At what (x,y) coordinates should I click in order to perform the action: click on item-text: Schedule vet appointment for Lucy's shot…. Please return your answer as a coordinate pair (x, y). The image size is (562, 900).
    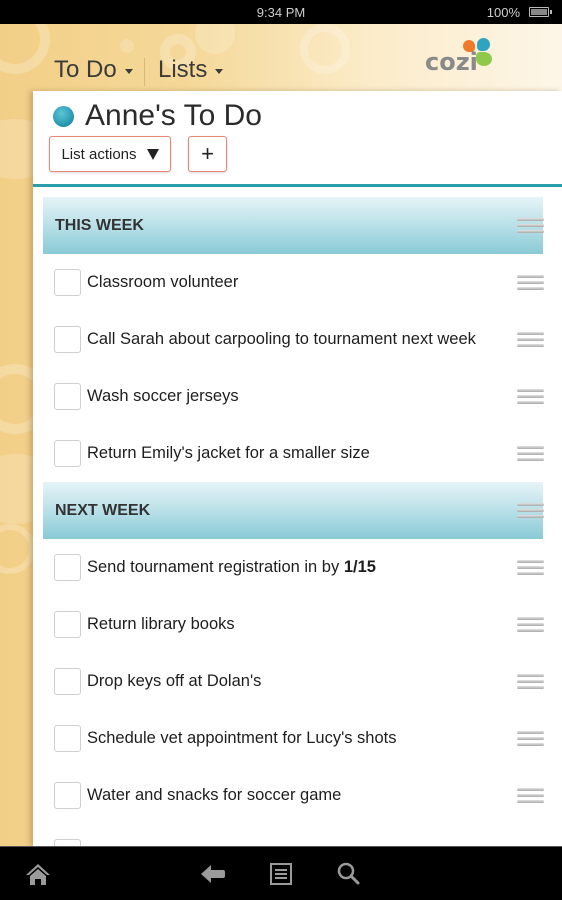
    Looking at the image, I should click on (242, 738).